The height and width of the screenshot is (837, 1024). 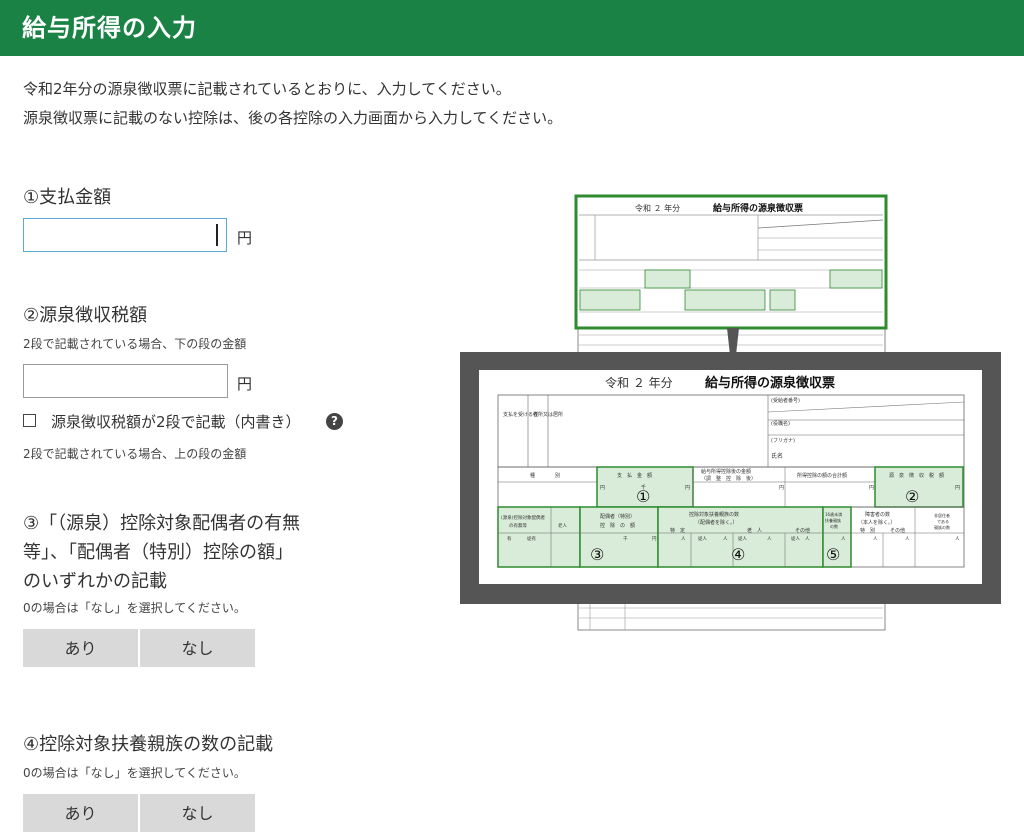 I want to click on zoom-form-era: 令和 ２ 年分, so click(x=639, y=382).